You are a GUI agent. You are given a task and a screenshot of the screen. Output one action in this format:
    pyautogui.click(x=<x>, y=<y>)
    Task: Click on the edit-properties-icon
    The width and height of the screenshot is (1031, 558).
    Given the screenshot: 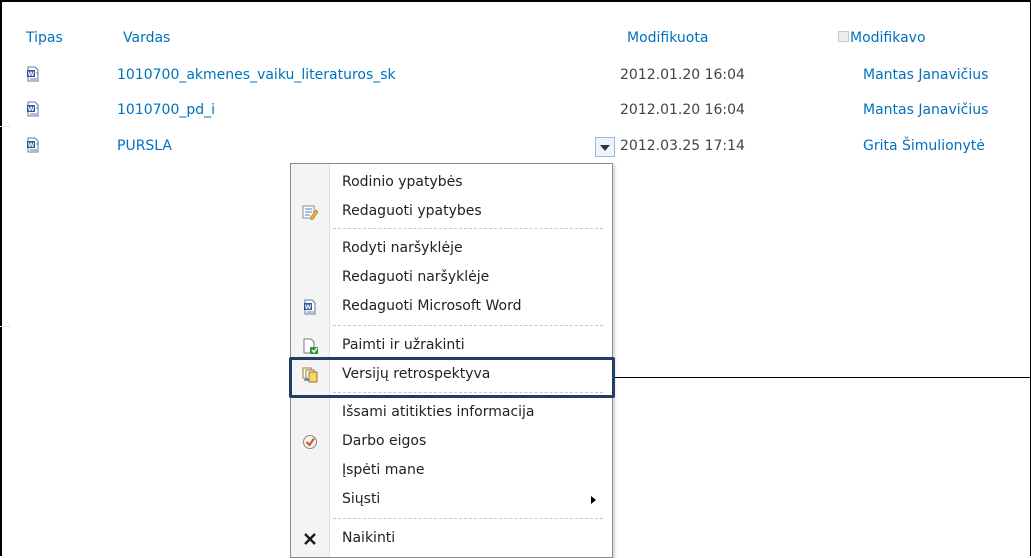 What is the action you would take?
    pyautogui.click(x=310, y=212)
    